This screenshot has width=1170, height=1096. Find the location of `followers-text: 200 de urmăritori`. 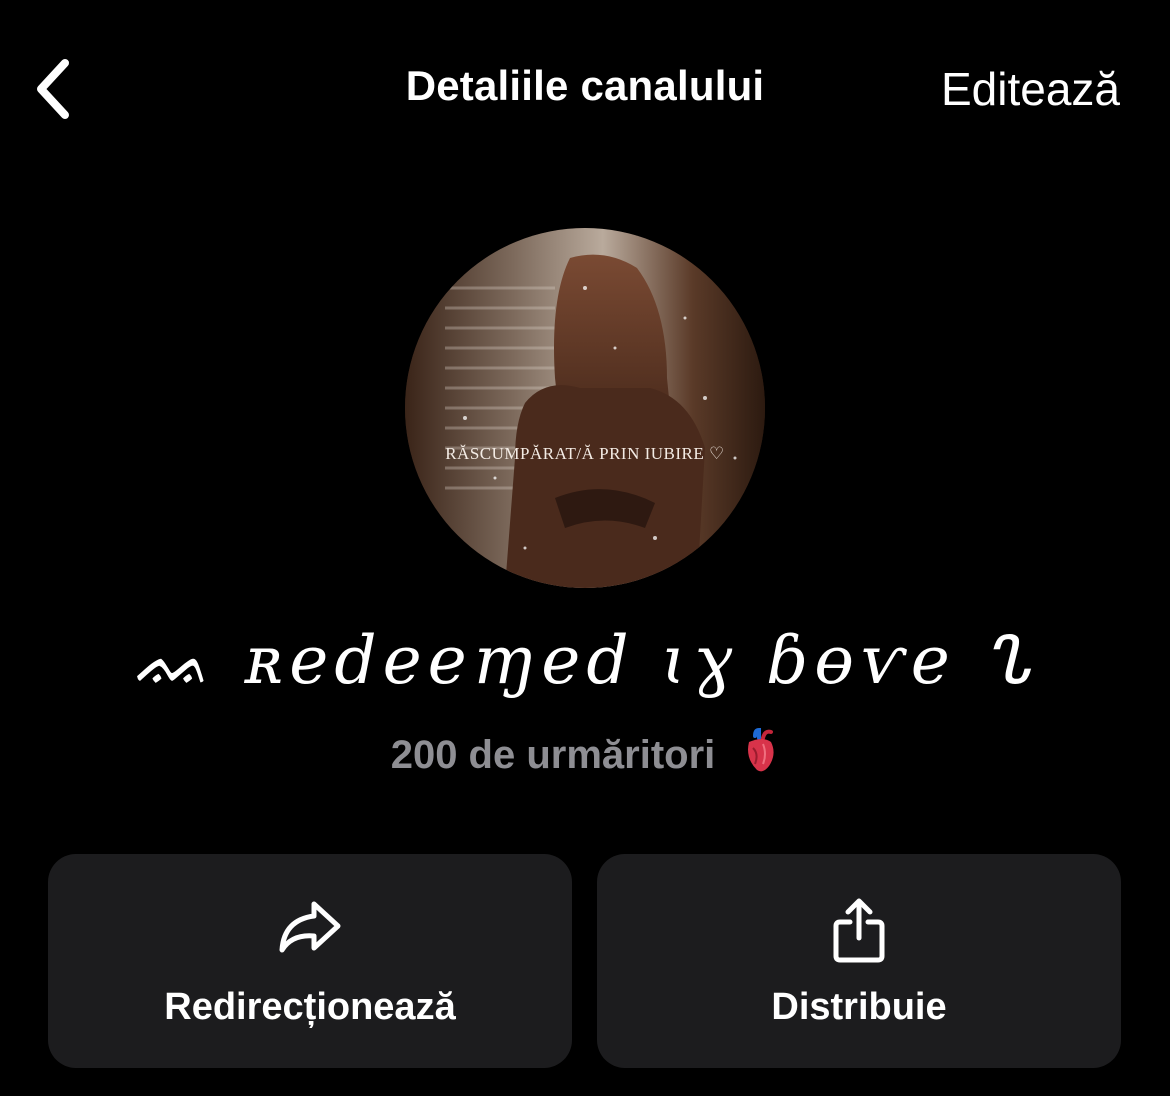

followers-text: 200 de urmăritori is located at coordinates (553, 755).